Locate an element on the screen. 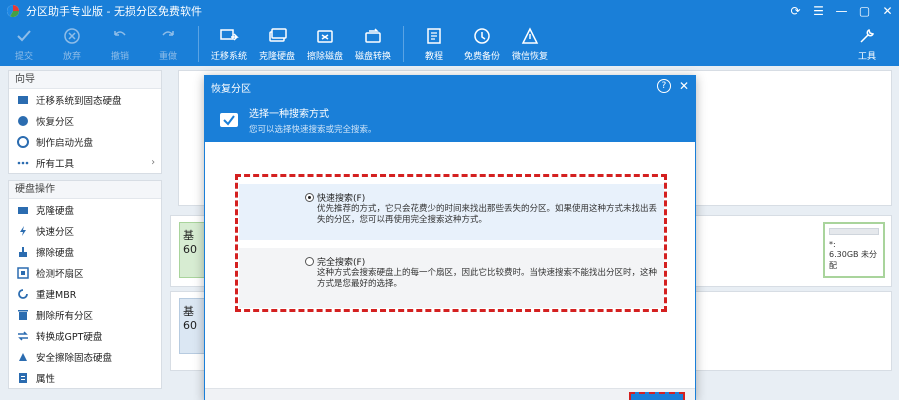 Image resolution: width=899 pixels, height=400 pixels. dialog-footer is located at coordinates (450, 394).